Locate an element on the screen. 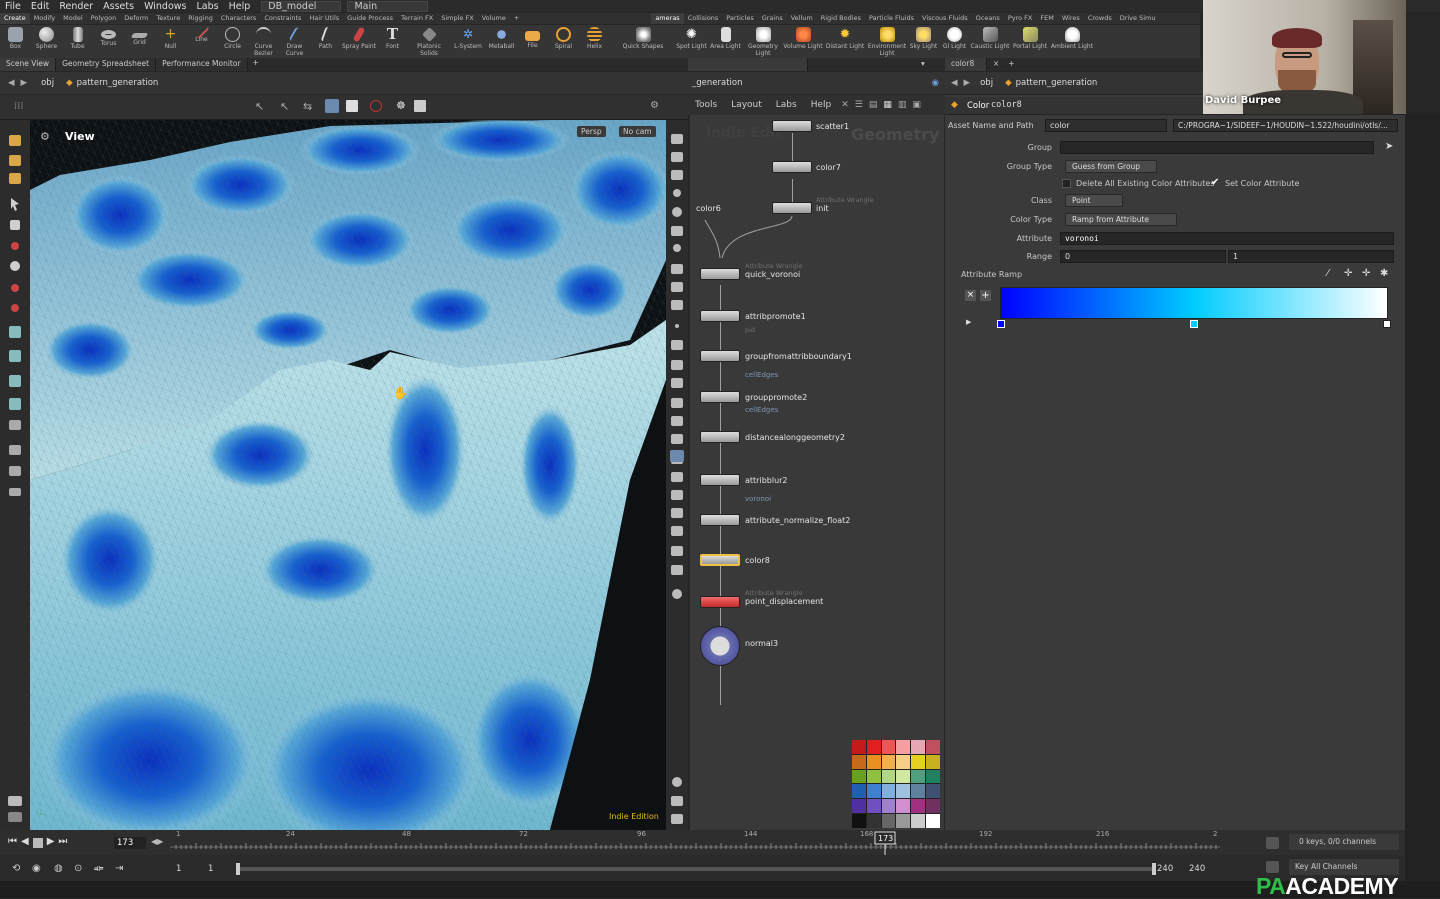 This screenshot has width=1440, height=899. shelf-tab-characters: Characters is located at coordinates (238, 18).